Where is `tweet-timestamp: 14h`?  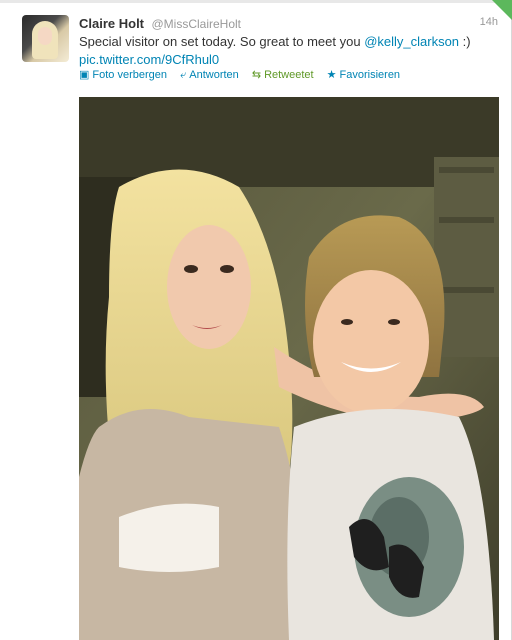 tweet-timestamp: 14h is located at coordinates (489, 22).